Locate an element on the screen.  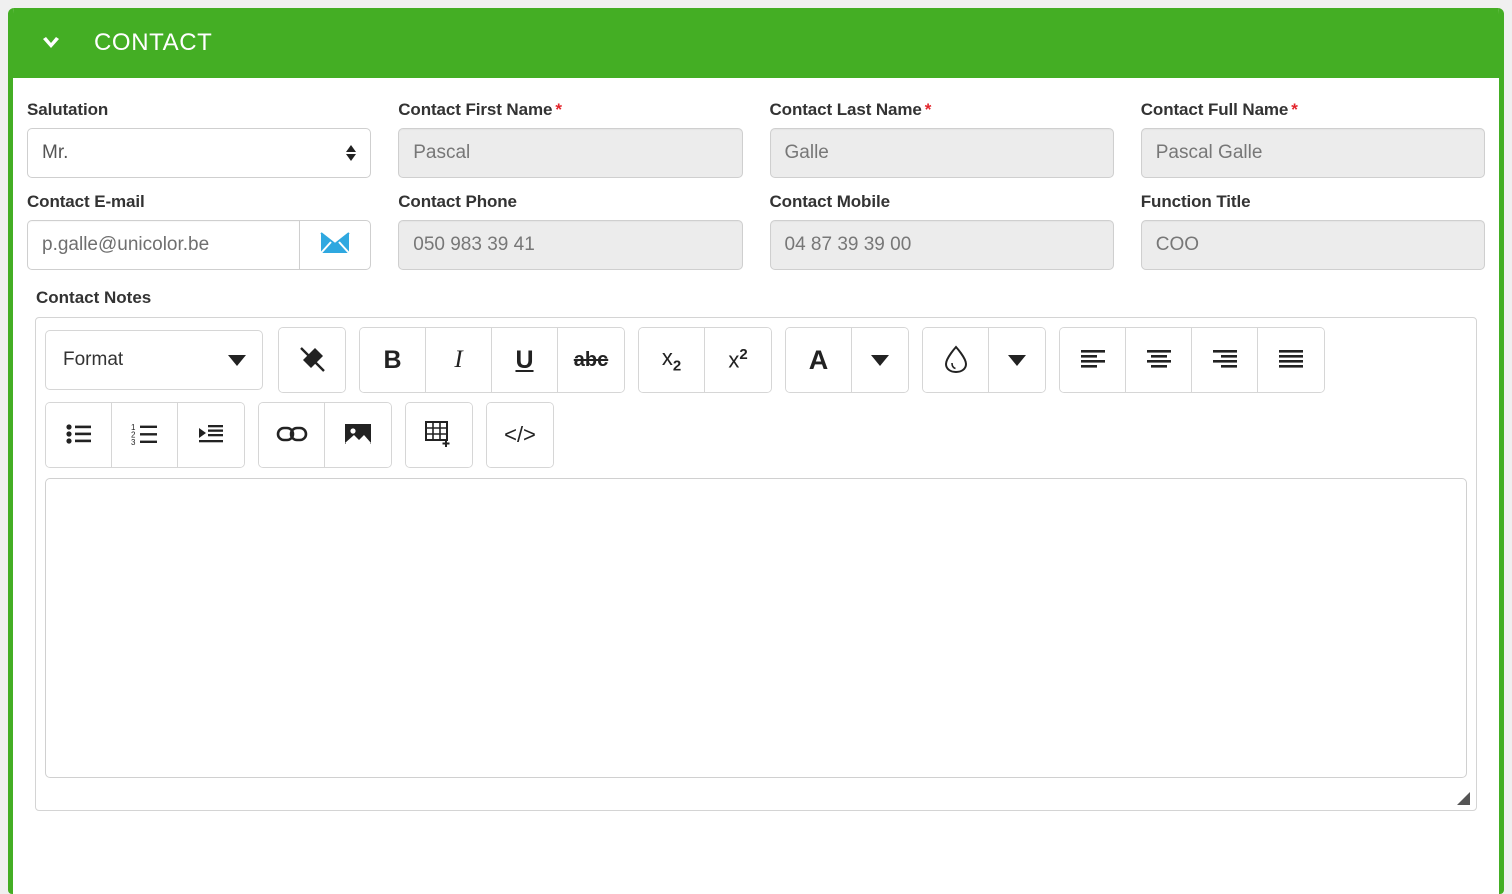
field-contact-phone: Contact Phone 050 983 39 41 is located at coordinates (570, 231).